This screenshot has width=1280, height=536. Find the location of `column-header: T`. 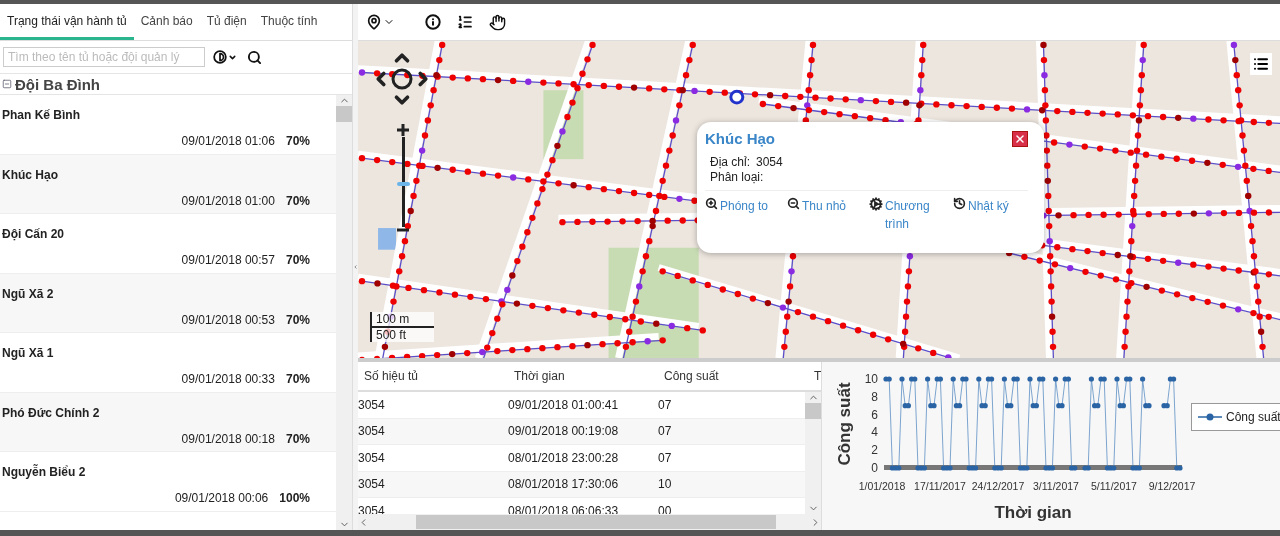

column-header: T is located at coordinates (814, 376).